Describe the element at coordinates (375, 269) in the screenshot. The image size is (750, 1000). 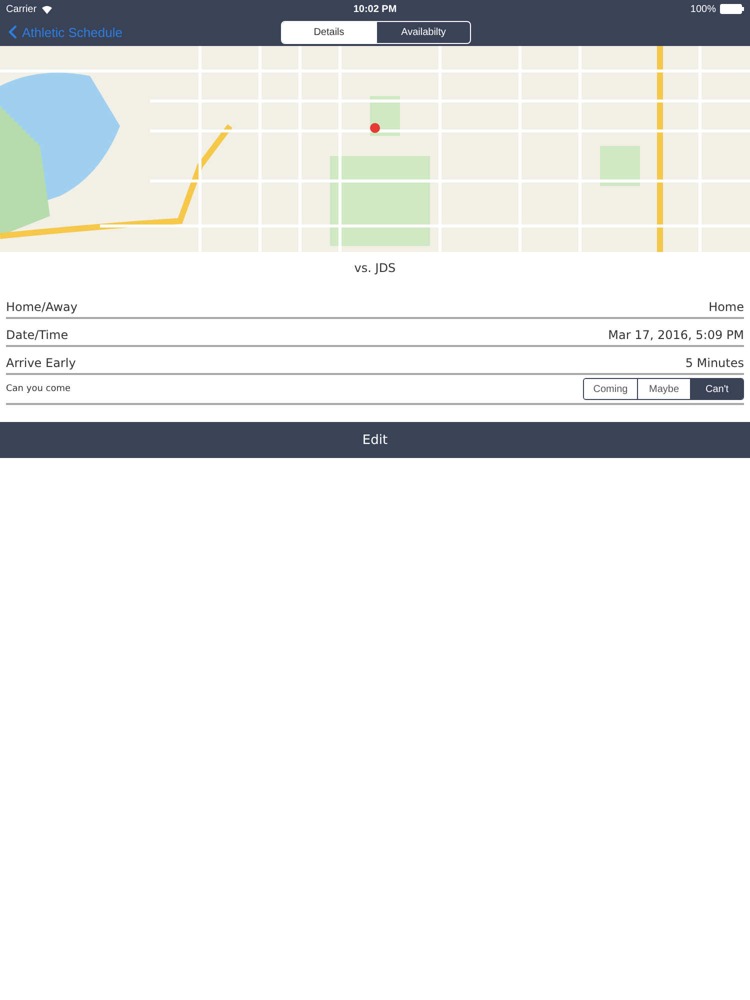
I see `event-title: vs. JDS` at that location.